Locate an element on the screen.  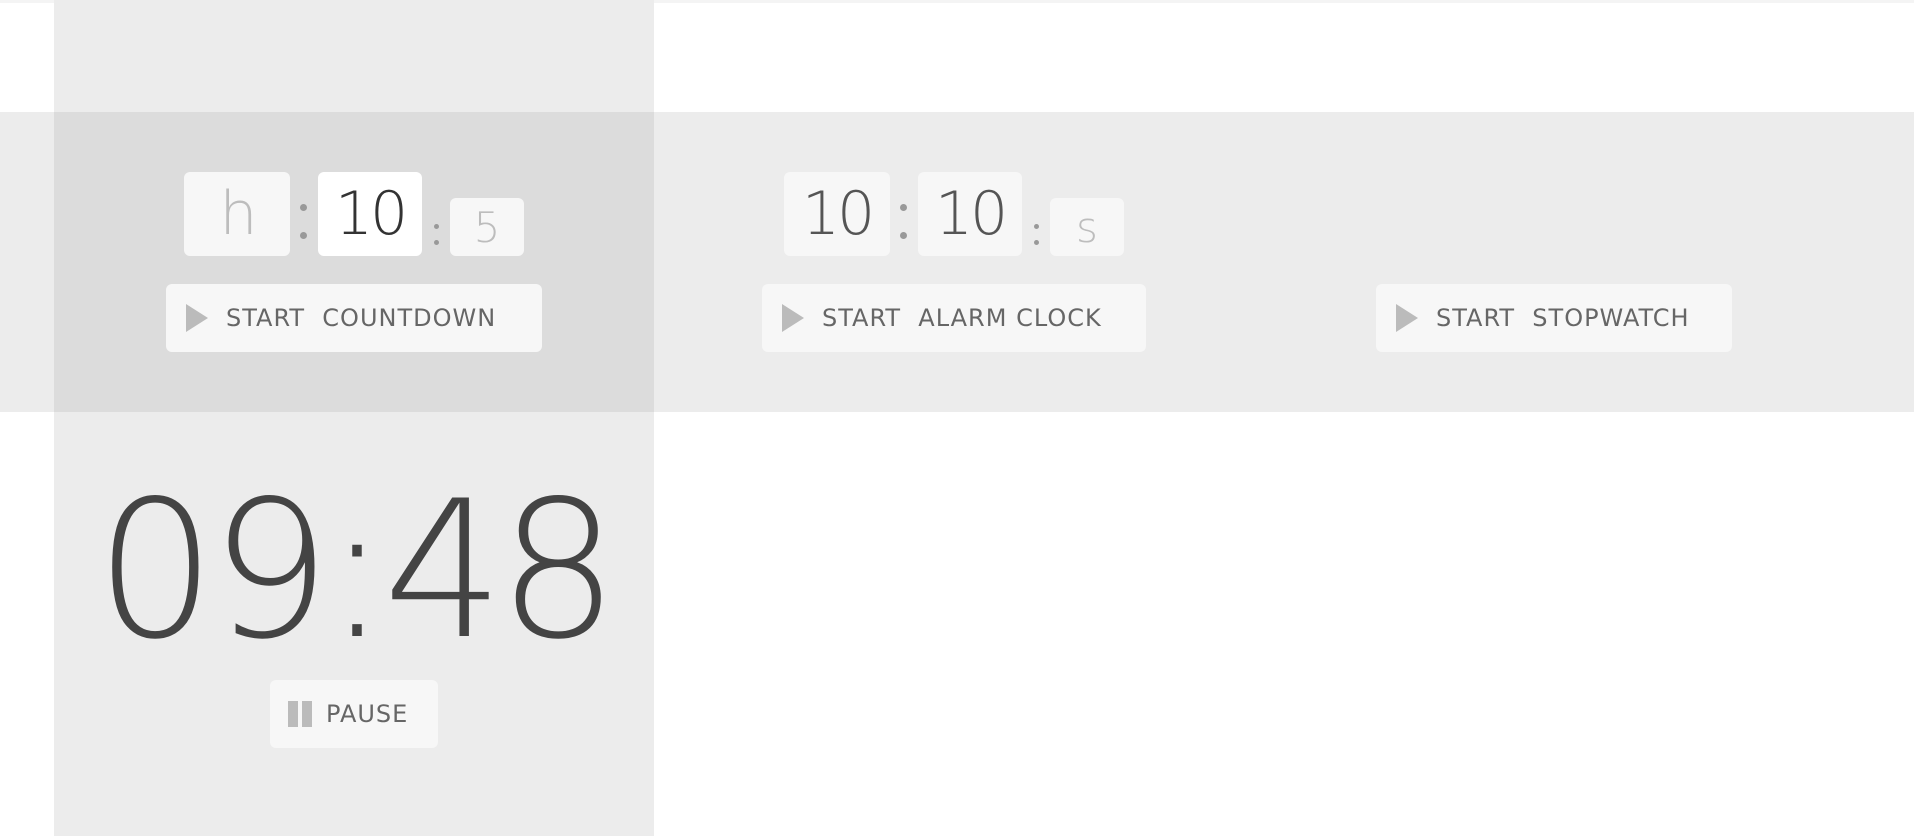
countdown-seconds-text: 5 is located at coordinates (487, 227).